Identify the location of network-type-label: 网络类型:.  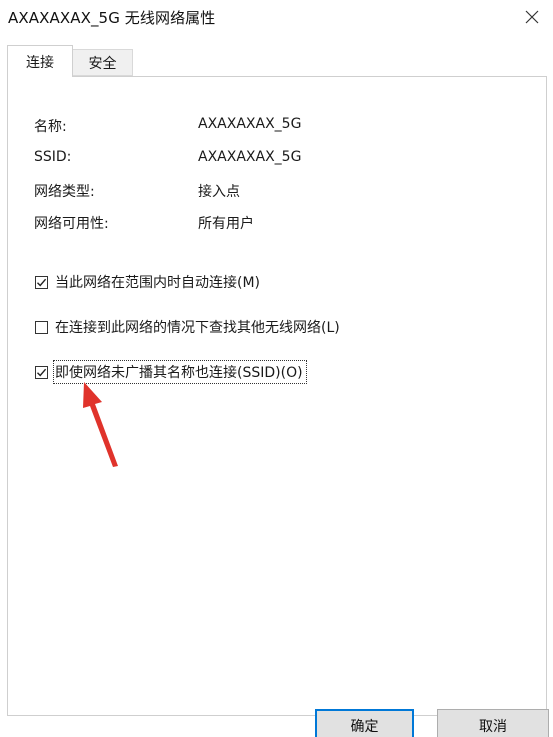
(64, 192).